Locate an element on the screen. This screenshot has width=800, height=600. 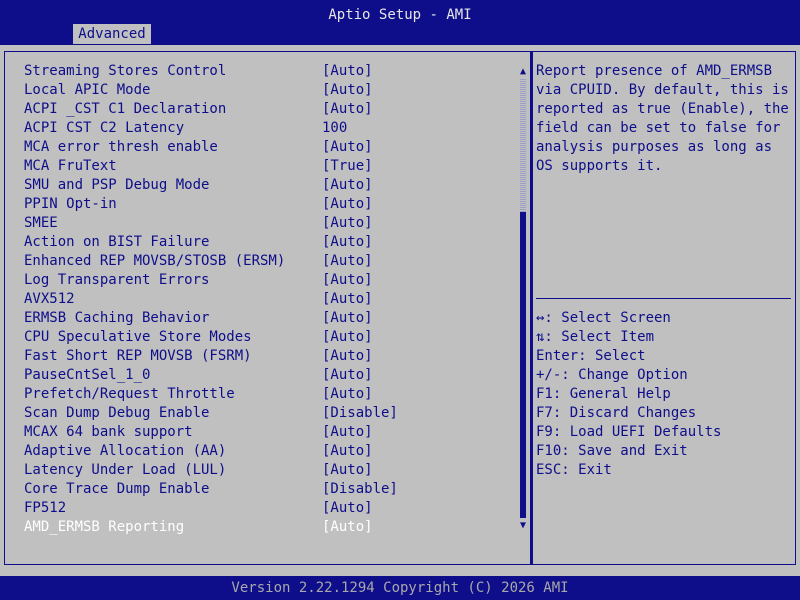
title-bar: Aptio Setup - AMI Advanced is located at coordinates (400, 22).